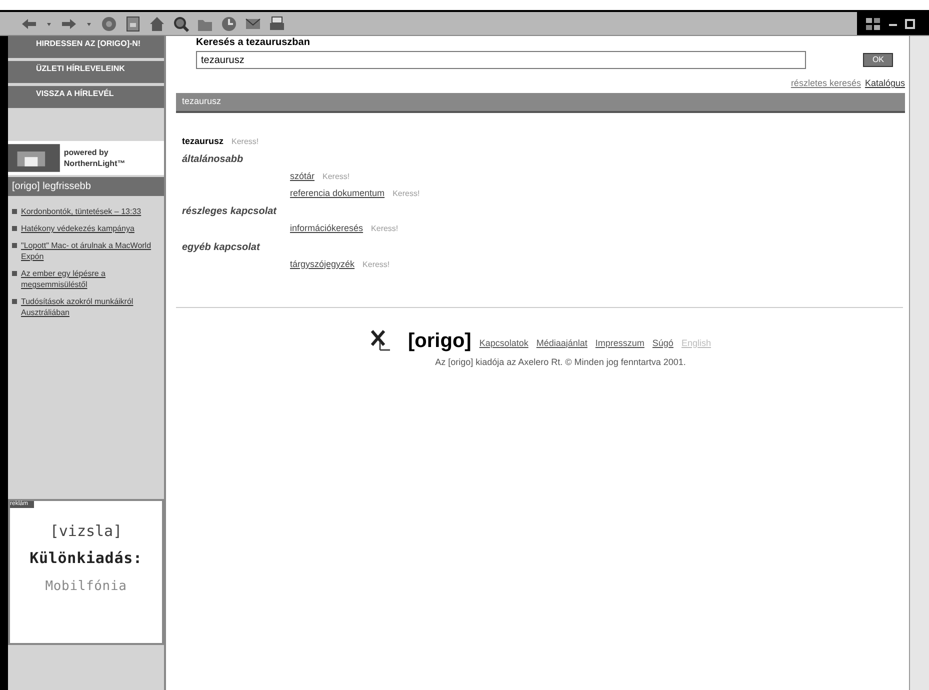  What do you see at coordinates (878, 60) in the screenshot?
I see `ok-button: OK` at bounding box center [878, 60].